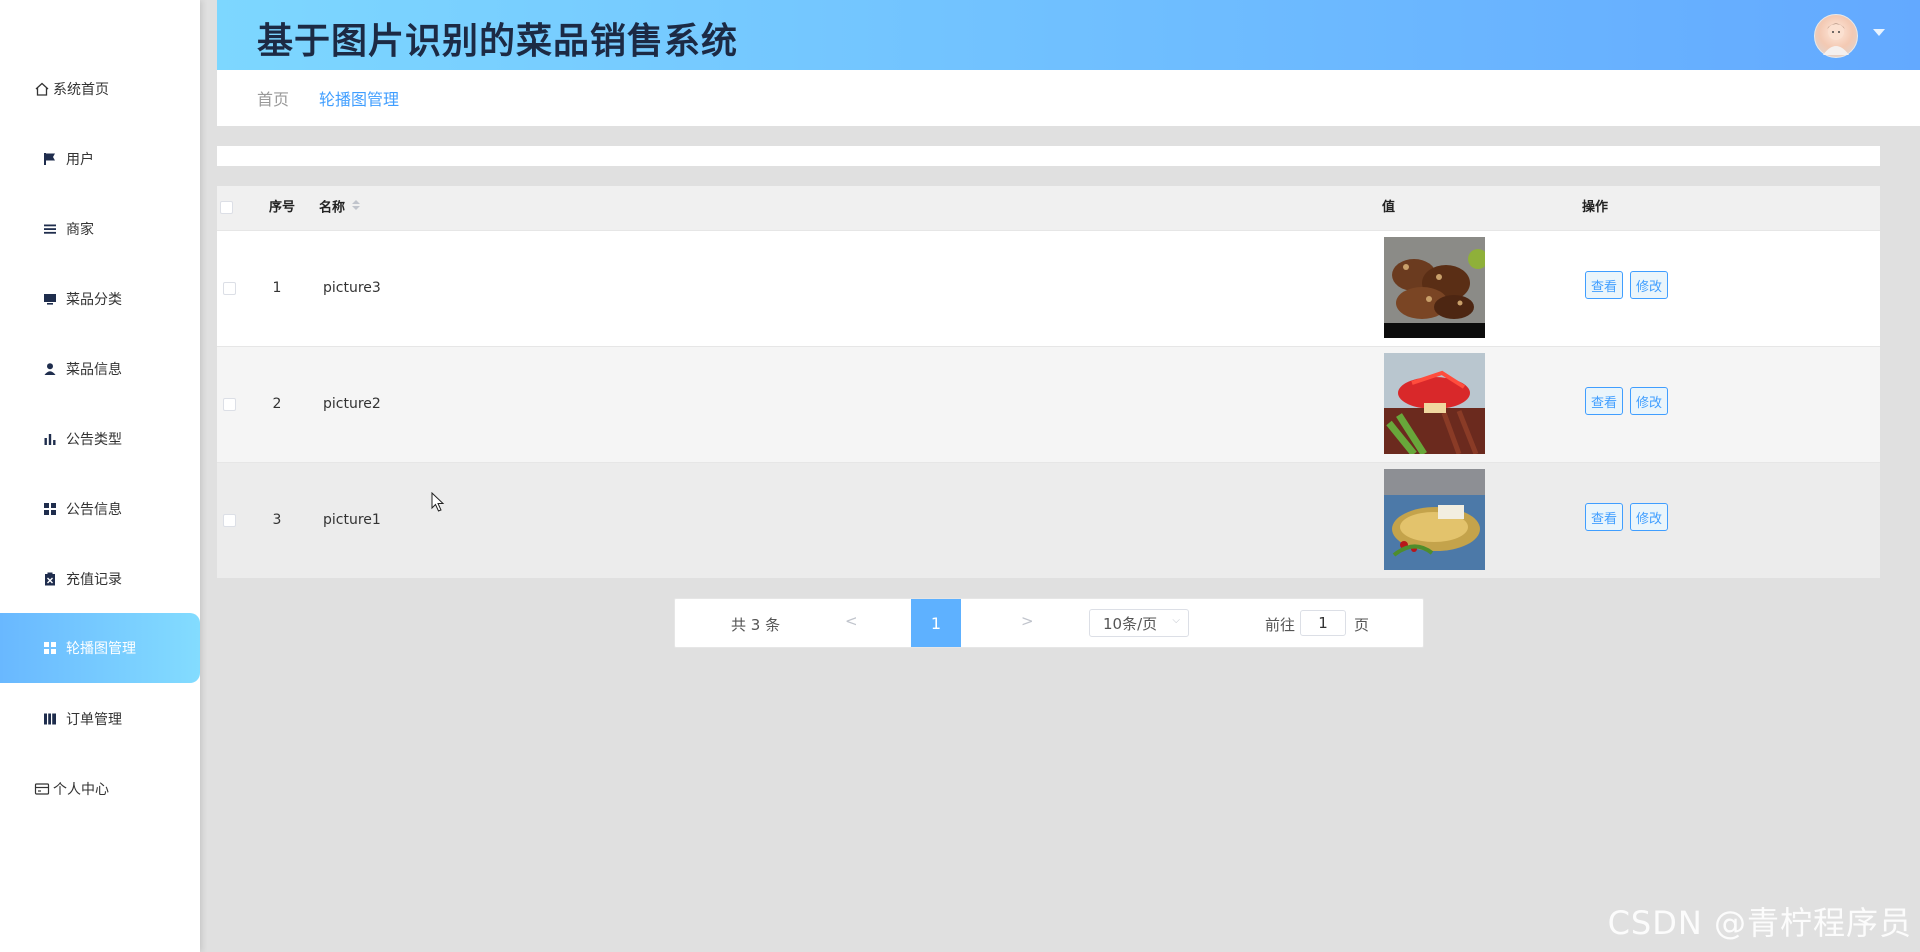 The image size is (1920, 952). Describe the element at coordinates (1068, 35) in the screenshot. I see `top-header: 基于图片识别的菜品销售系统` at that location.